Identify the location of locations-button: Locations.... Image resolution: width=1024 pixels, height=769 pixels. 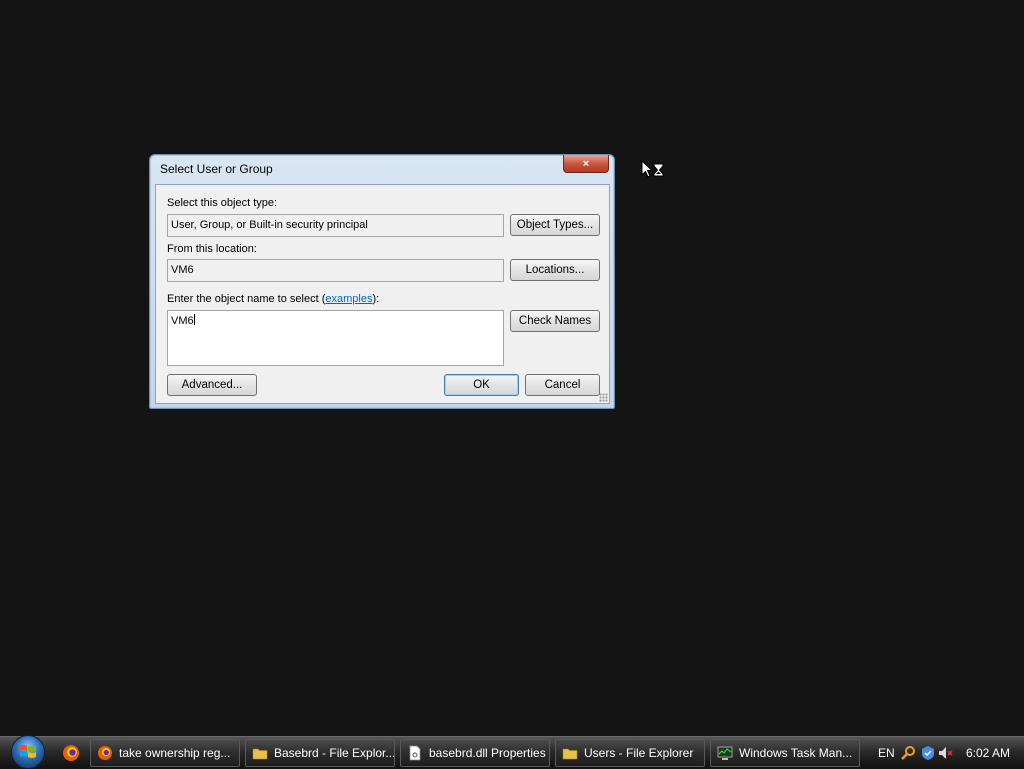
(555, 270).